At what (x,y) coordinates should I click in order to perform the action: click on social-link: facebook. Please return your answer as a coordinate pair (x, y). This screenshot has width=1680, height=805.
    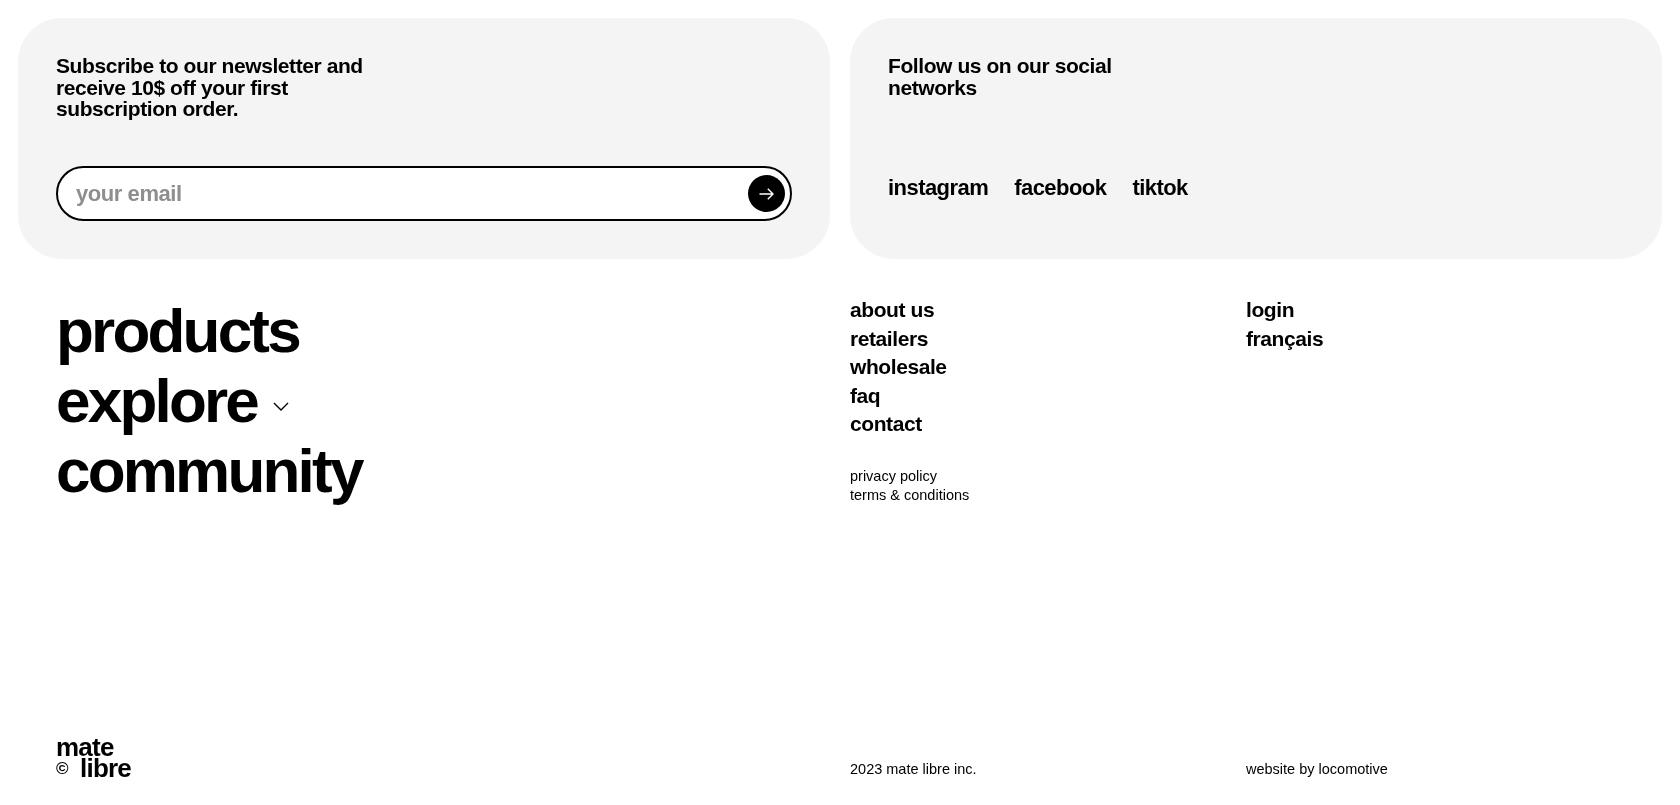
    Looking at the image, I should click on (1060, 188).